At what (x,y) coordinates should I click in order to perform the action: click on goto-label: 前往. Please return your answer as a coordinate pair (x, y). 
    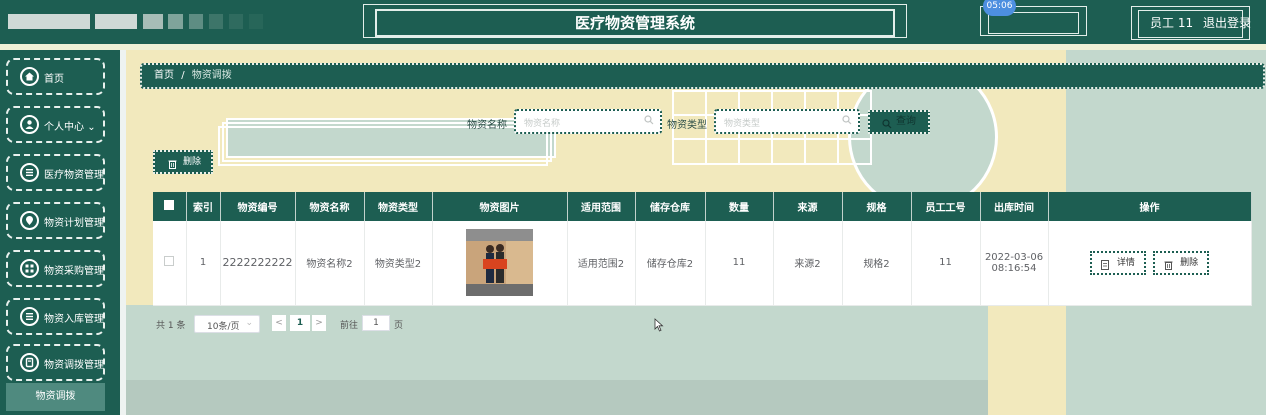
    Looking at the image, I should click on (349, 326).